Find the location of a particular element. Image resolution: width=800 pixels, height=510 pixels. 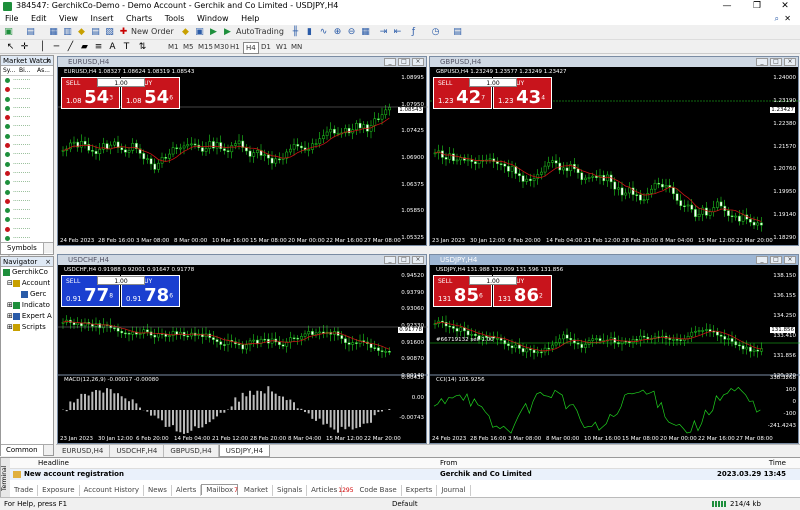

terminal-tab-journal: Journal is located at coordinates (453, 490).